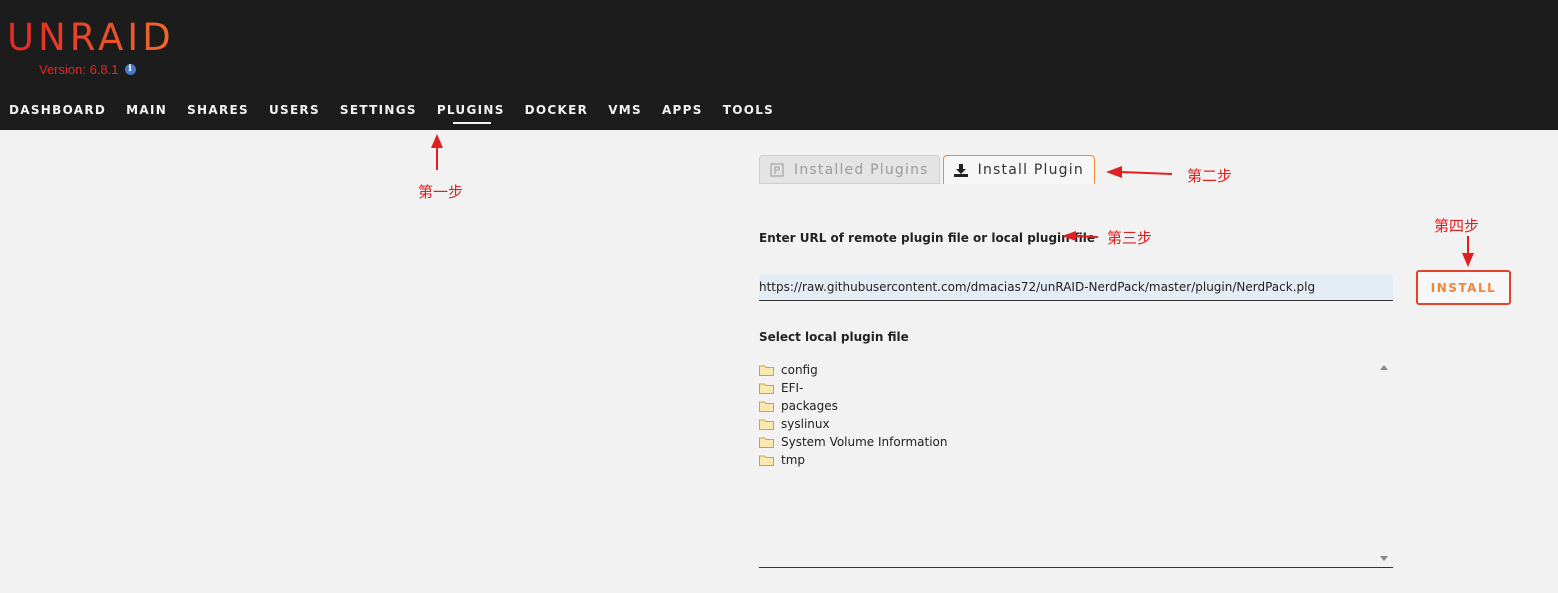 This screenshot has height=593, width=1558. What do you see at coordinates (441, 192) in the screenshot?
I see `step1-annotation: 第一步` at bounding box center [441, 192].